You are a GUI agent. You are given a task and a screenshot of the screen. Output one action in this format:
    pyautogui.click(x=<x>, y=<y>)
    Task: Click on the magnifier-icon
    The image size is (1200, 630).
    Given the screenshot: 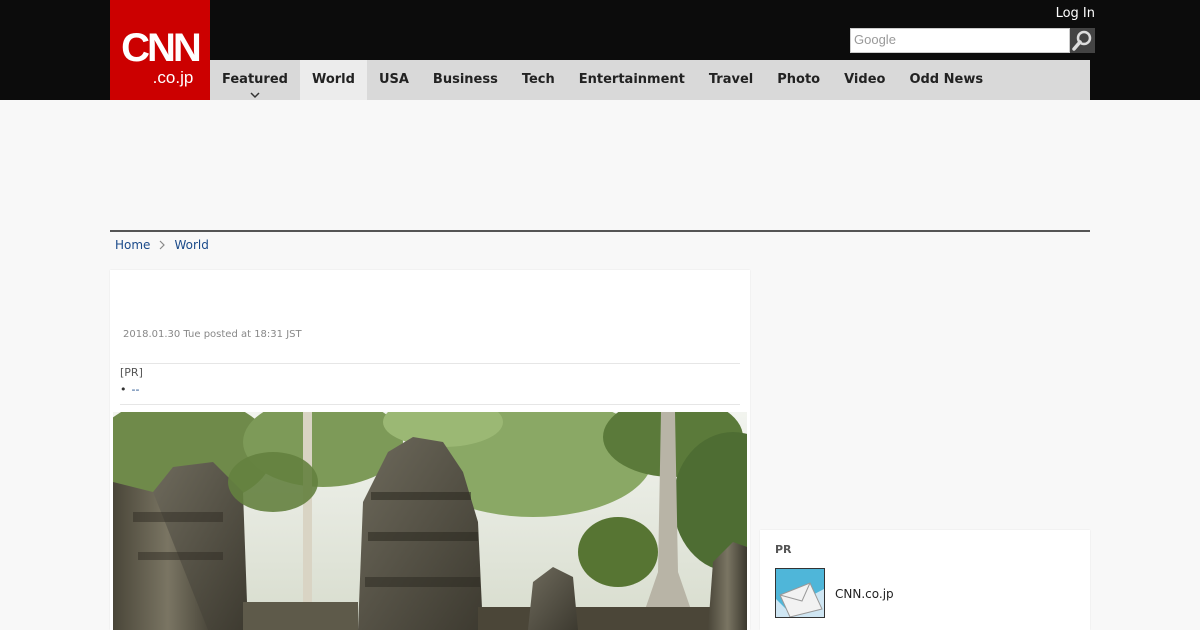 What is the action you would take?
    pyautogui.click(x=1082, y=40)
    